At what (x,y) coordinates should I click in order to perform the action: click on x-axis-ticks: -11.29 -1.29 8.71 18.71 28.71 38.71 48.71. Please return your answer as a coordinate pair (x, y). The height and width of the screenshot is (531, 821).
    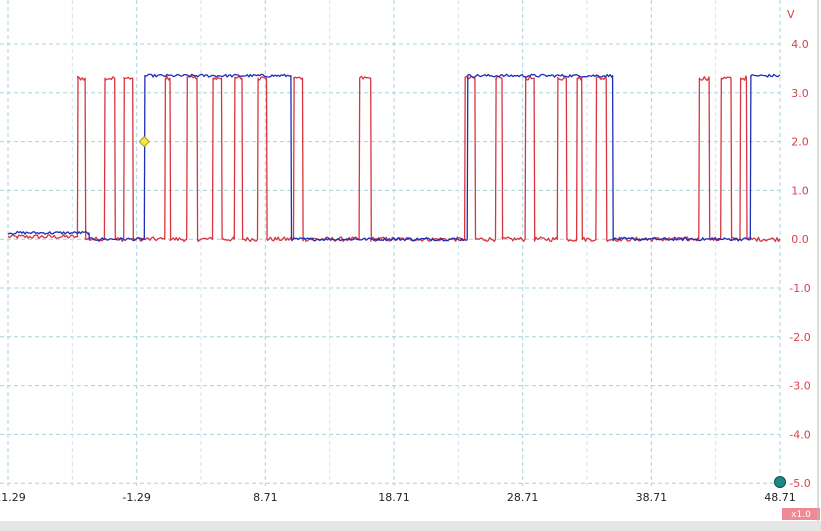
    Looking at the image, I should click on (398, 497).